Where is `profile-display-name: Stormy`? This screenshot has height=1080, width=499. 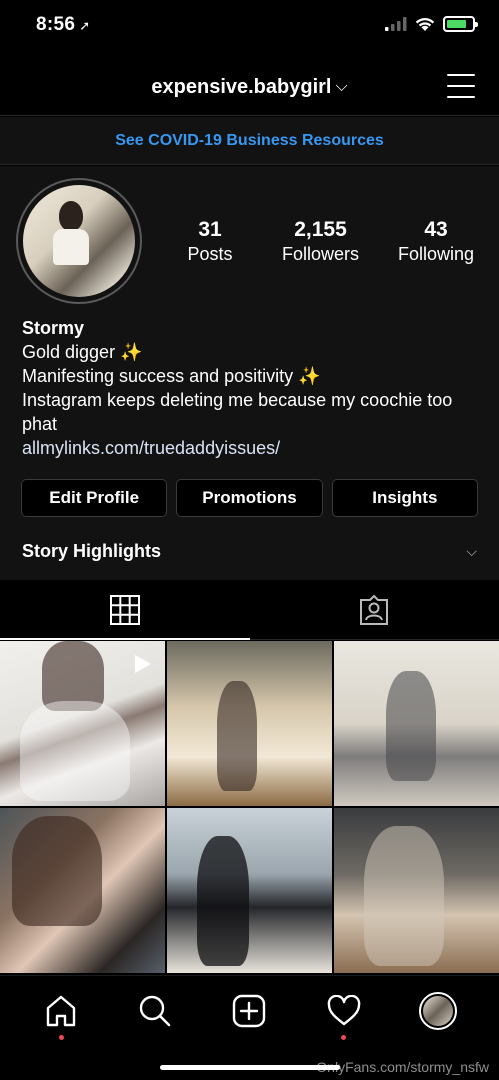 profile-display-name: Stormy is located at coordinates (53, 328).